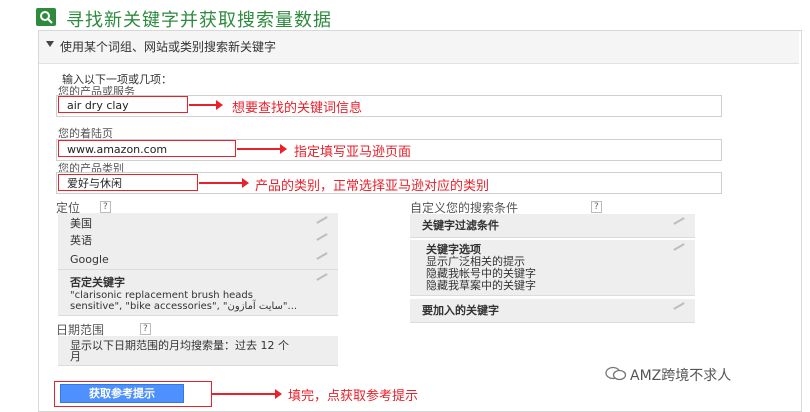 This screenshot has height=412, width=810. What do you see at coordinates (353, 152) in the screenshot?
I see `annotation-landing: 指定填写亚马逊页面` at bounding box center [353, 152].